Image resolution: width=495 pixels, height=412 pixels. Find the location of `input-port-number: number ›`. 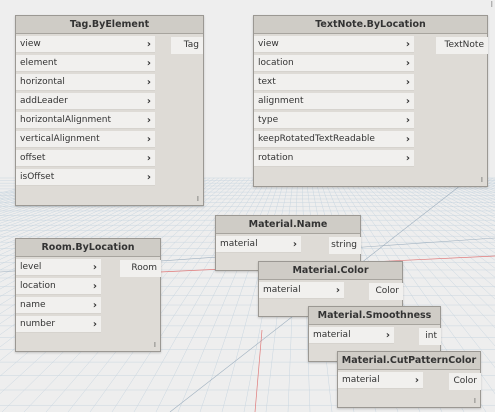

input-port-number: number › is located at coordinates (58, 324).